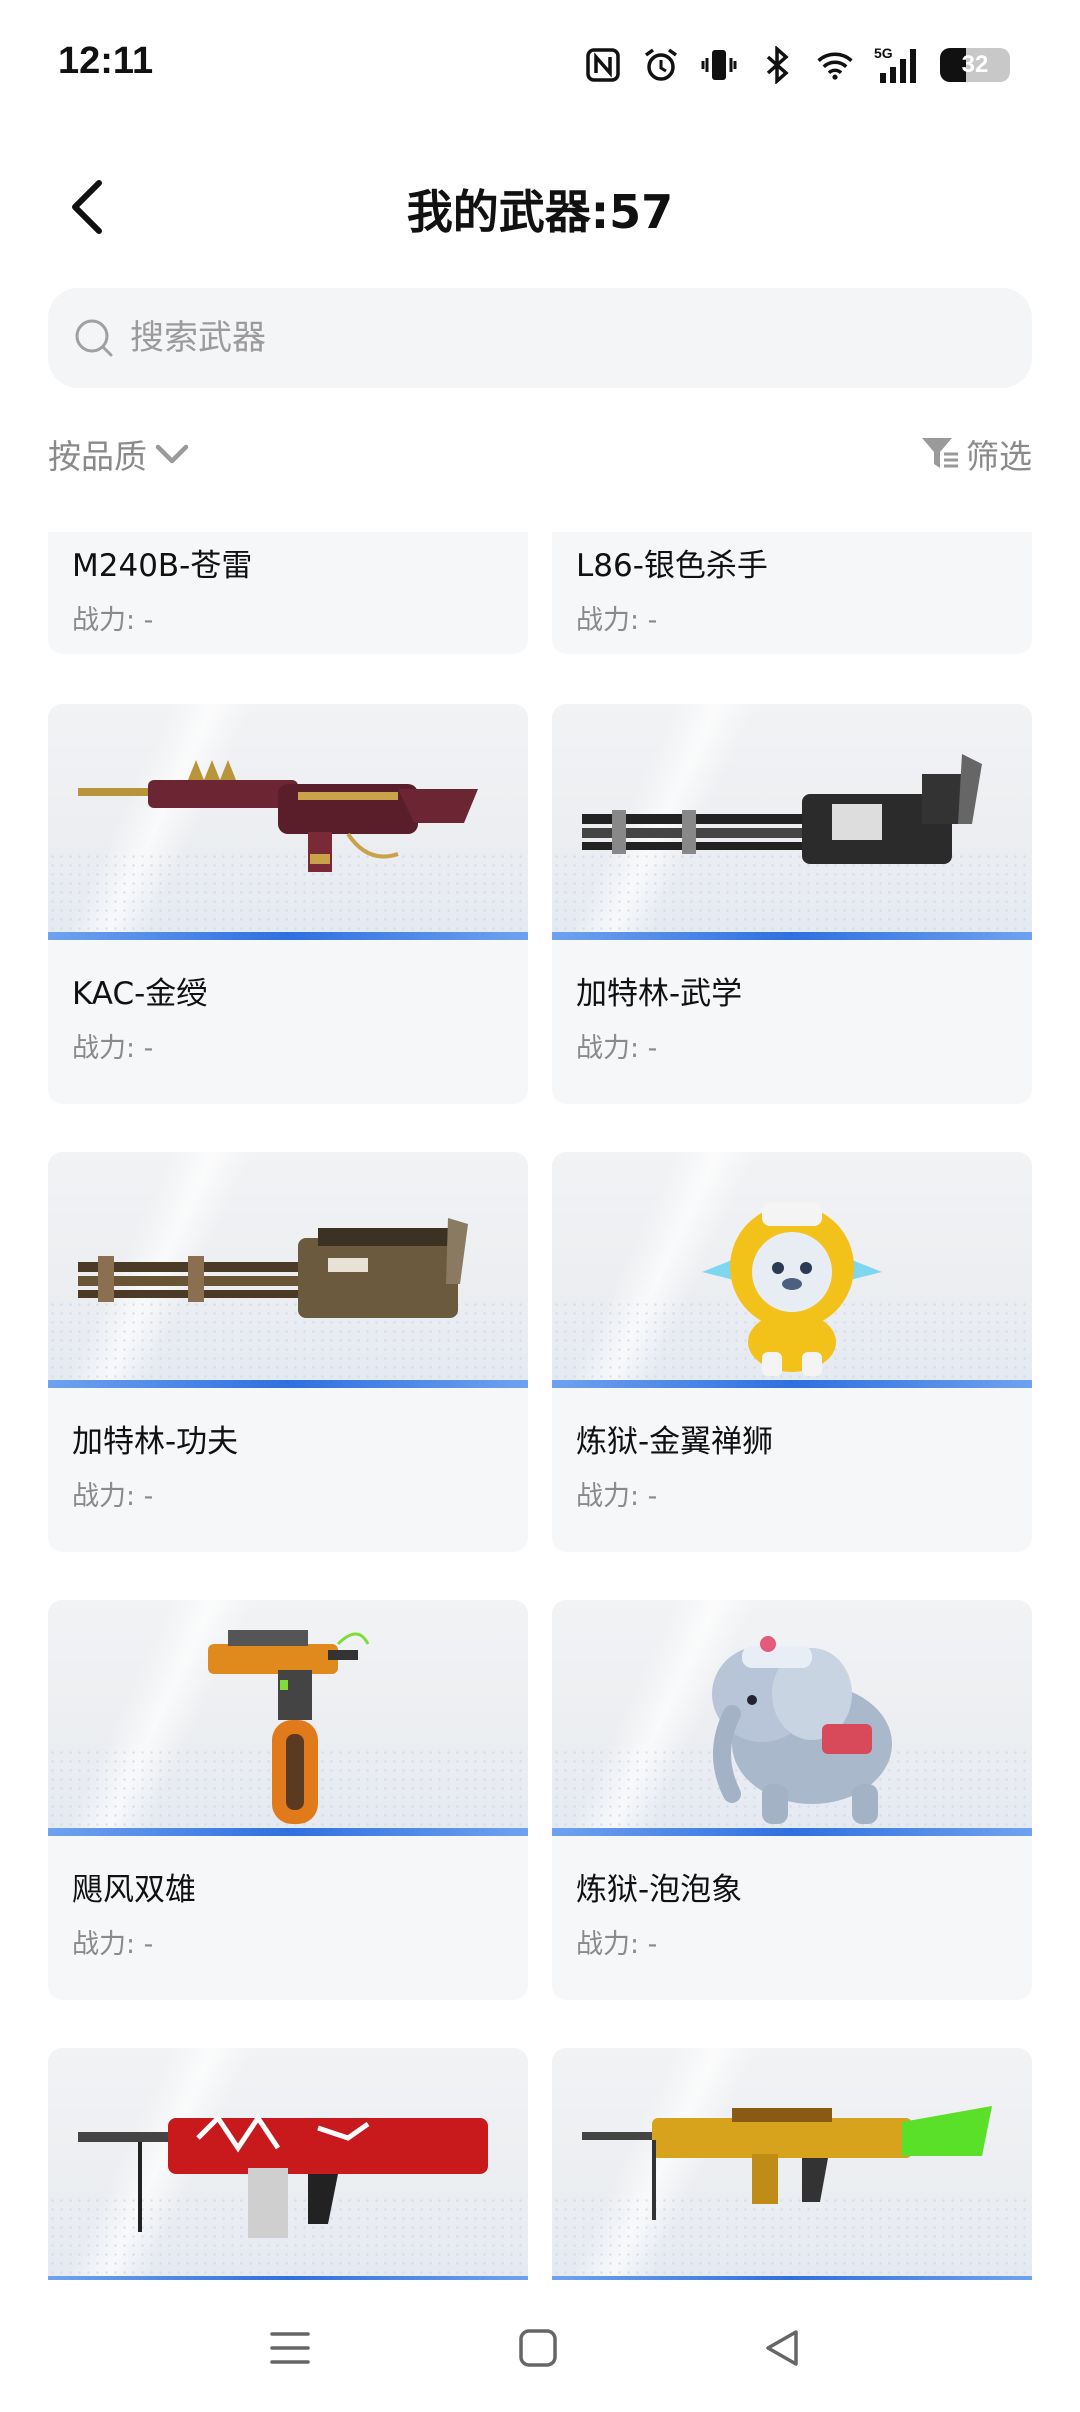 Image resolution: width=1080 pixels, height=2412 pixels. Describe the element at coordinates (555, 338) in the screenshot. I see `search-input` at that location.